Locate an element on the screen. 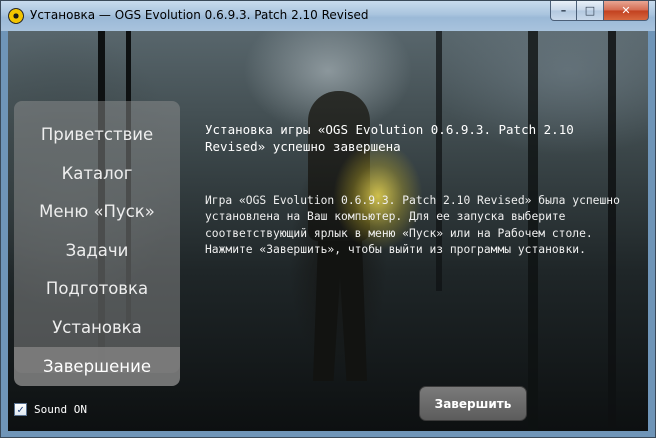  close-icon: ✕ is located at coordinates (626, 10).